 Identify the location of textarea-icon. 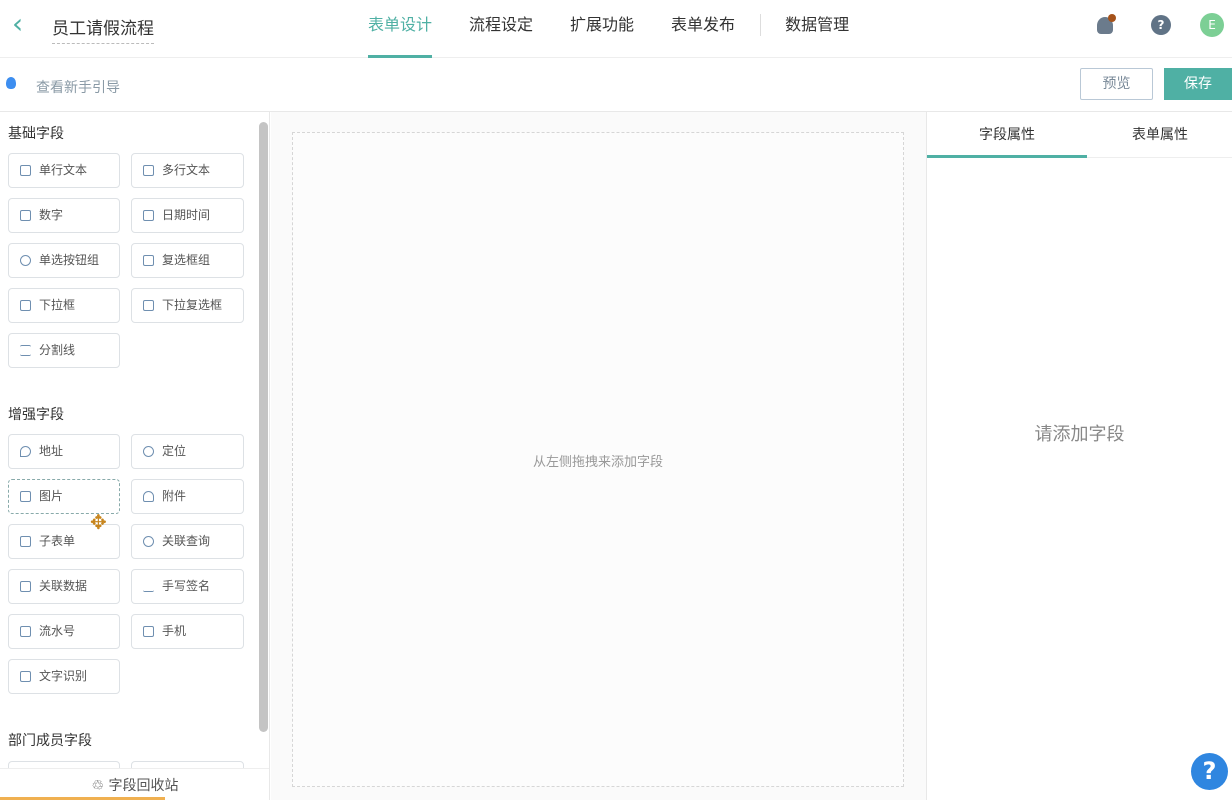
(148, 170).